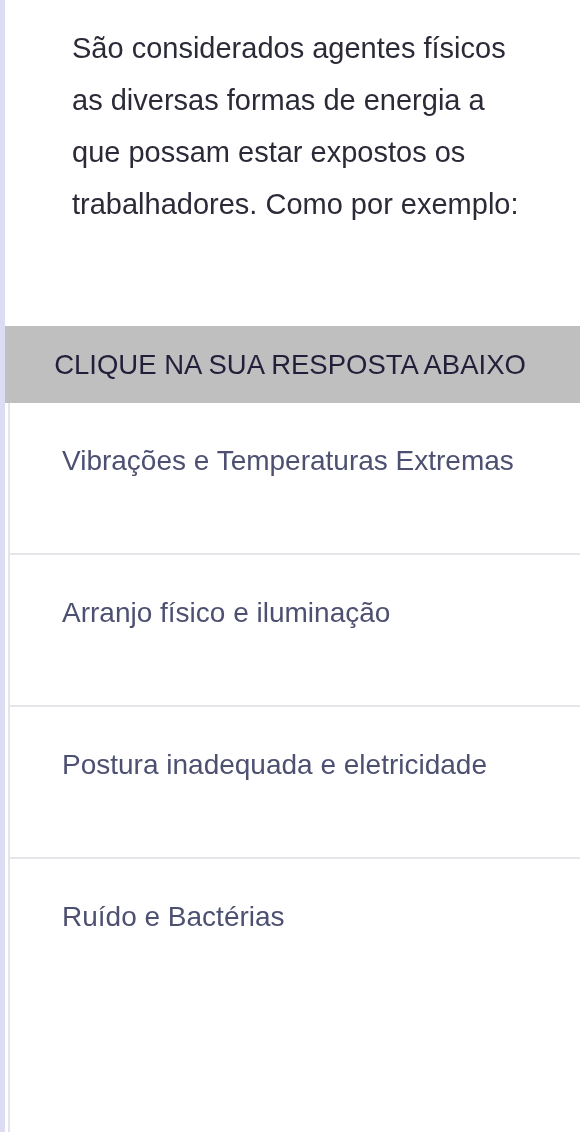 Image resolution: width=580 pixels, height=1132 pixels. What do you see at coordinates (295, 478) in the screenshot?
I see `answer-option: Vibrações e Temperaturas Extremas` at bounding box center [295, 478].